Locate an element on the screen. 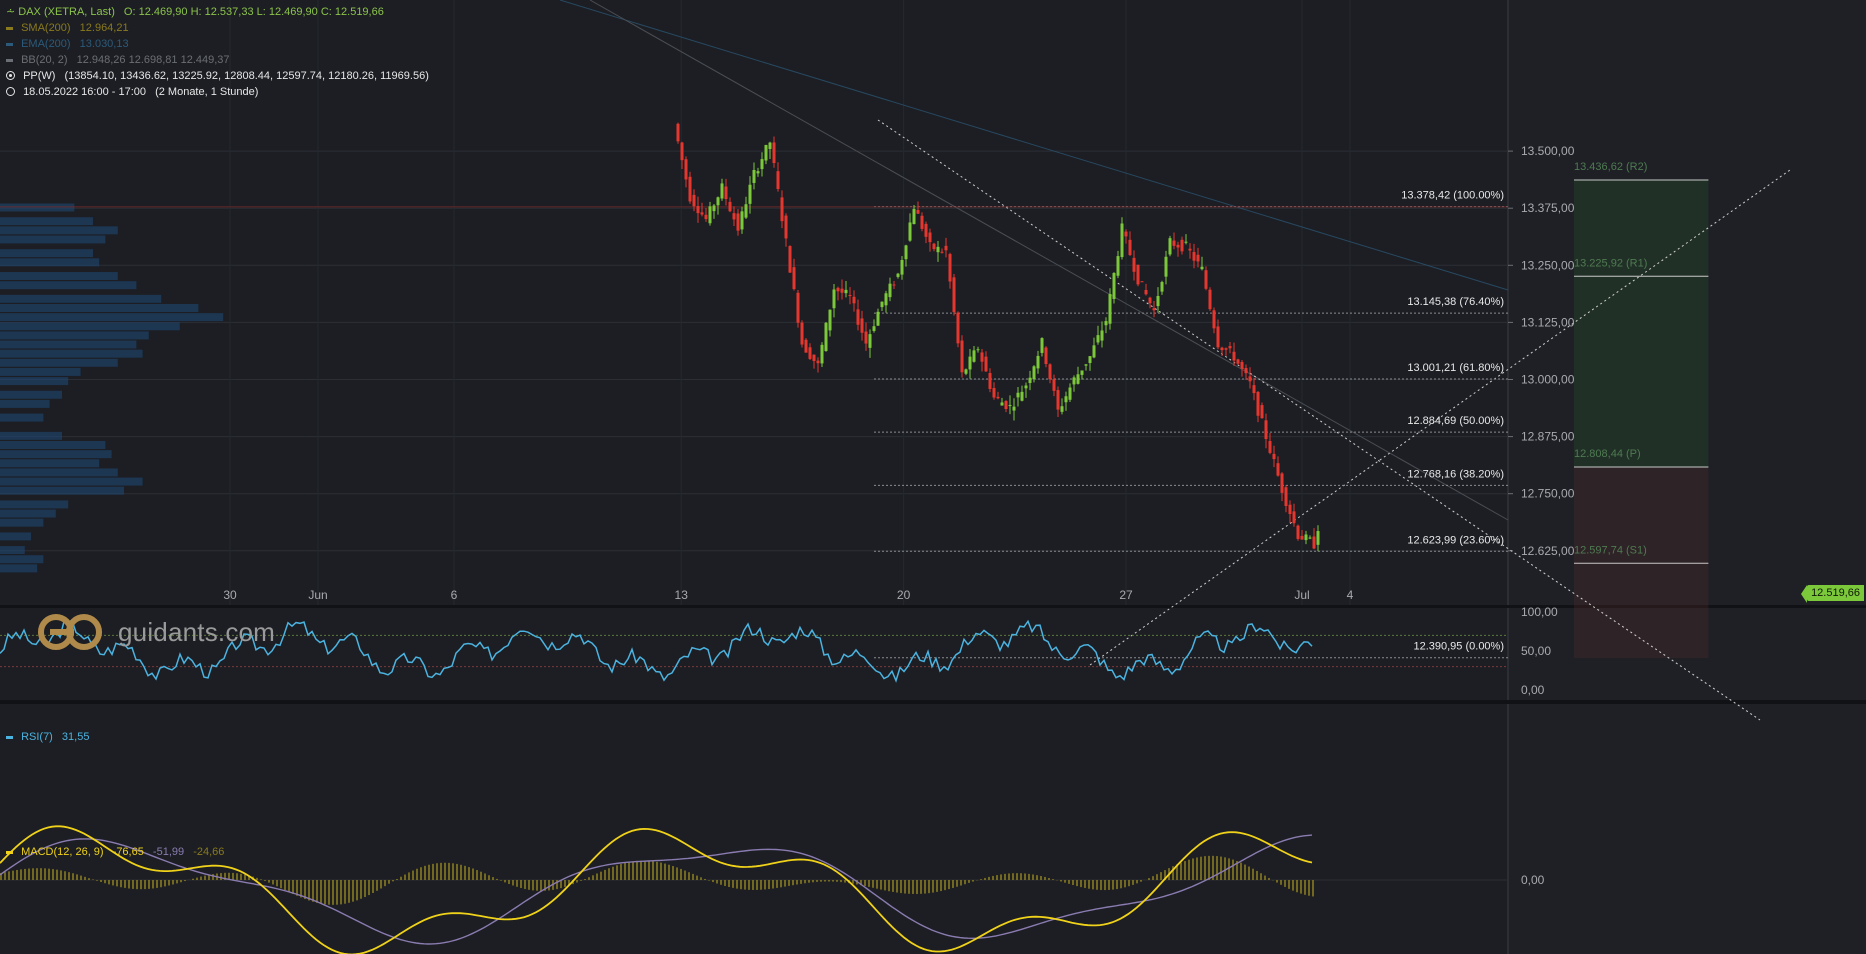  macd-label: MACD(12, 26, 9) is located at coordinates (62, 852).